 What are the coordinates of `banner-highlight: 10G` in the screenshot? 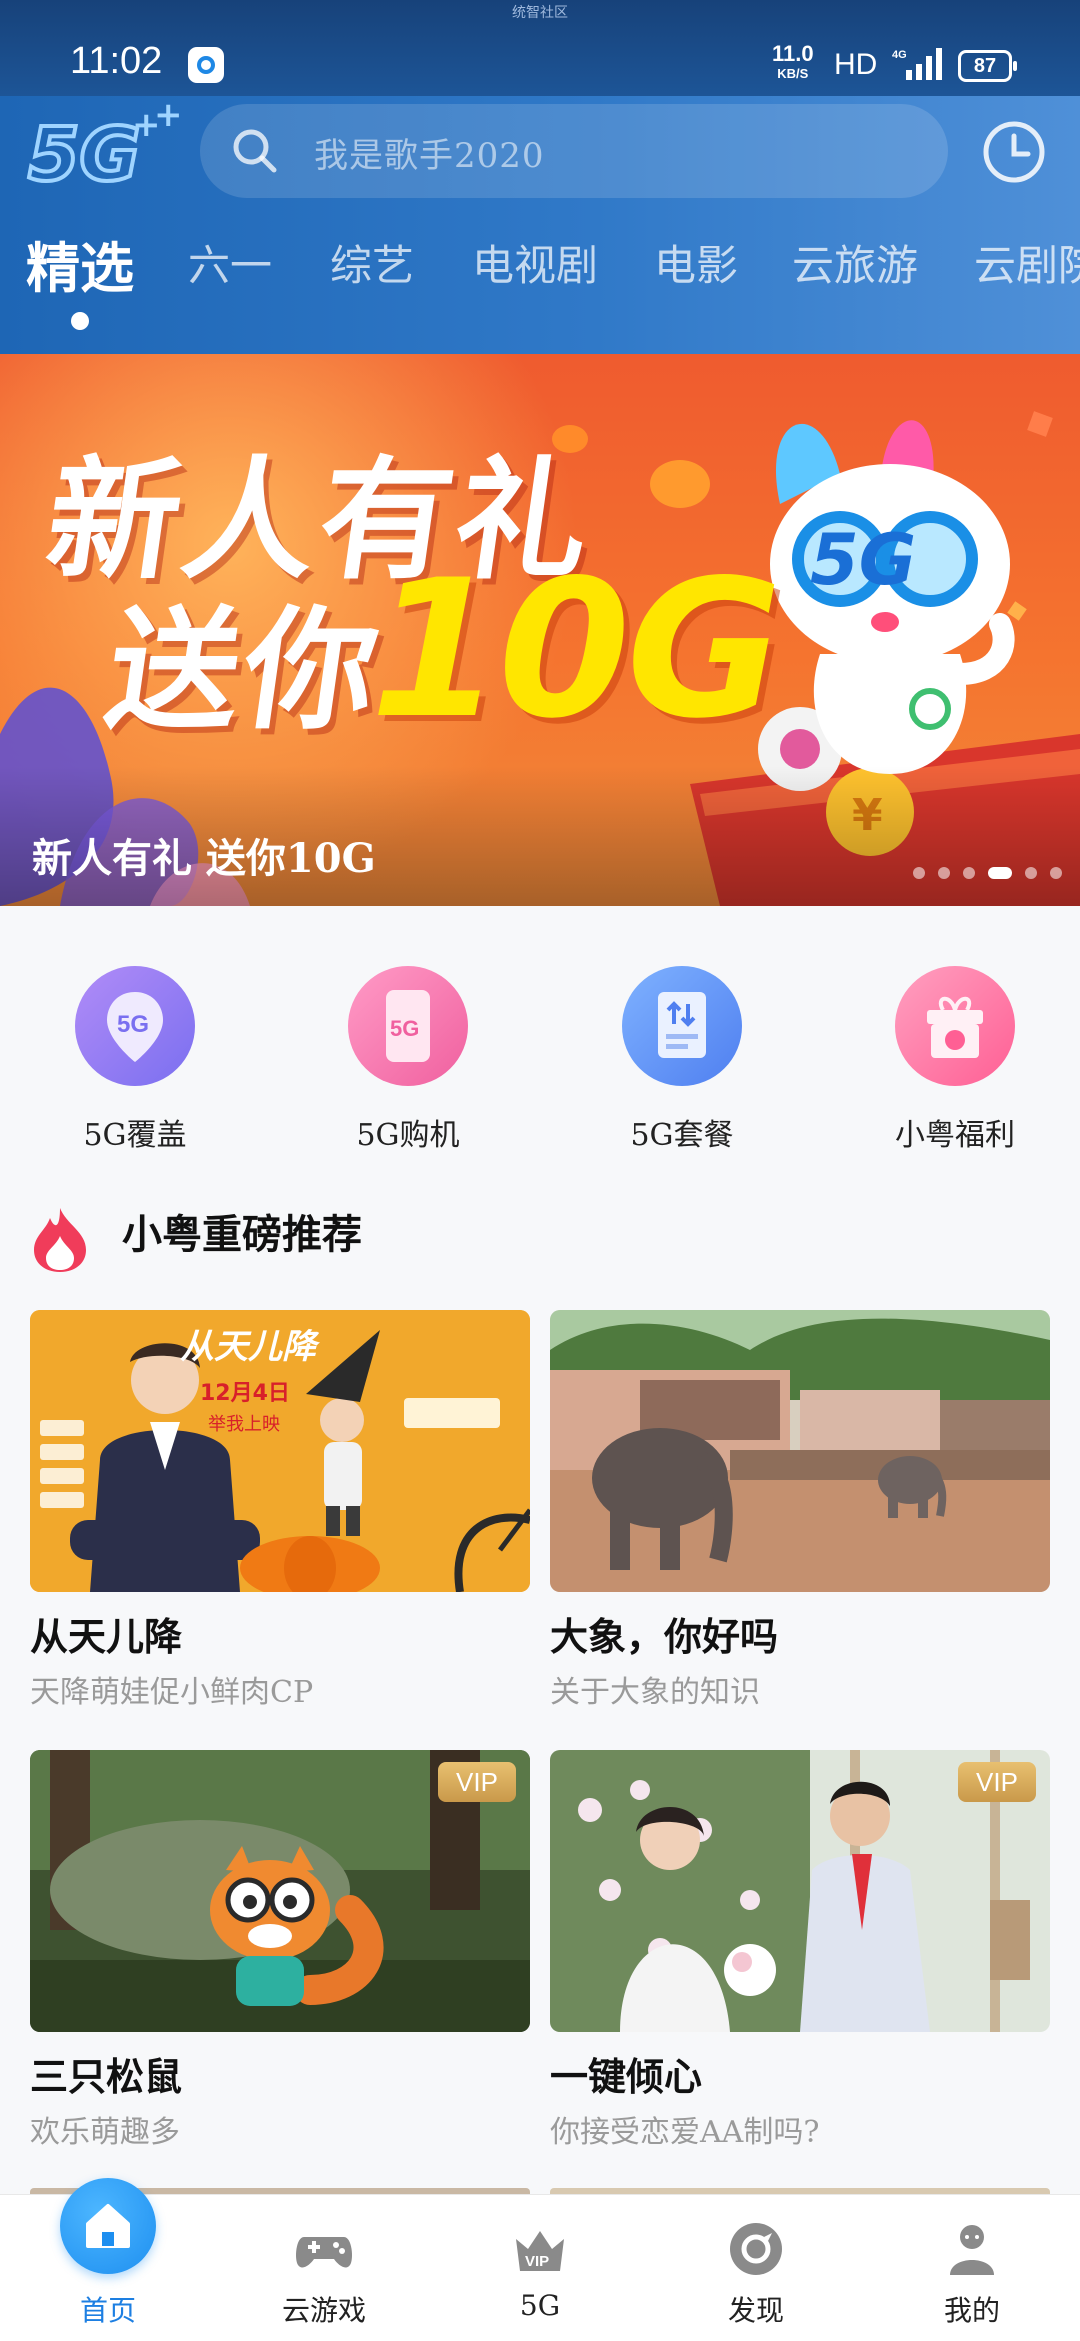 It's located at (576, 649).